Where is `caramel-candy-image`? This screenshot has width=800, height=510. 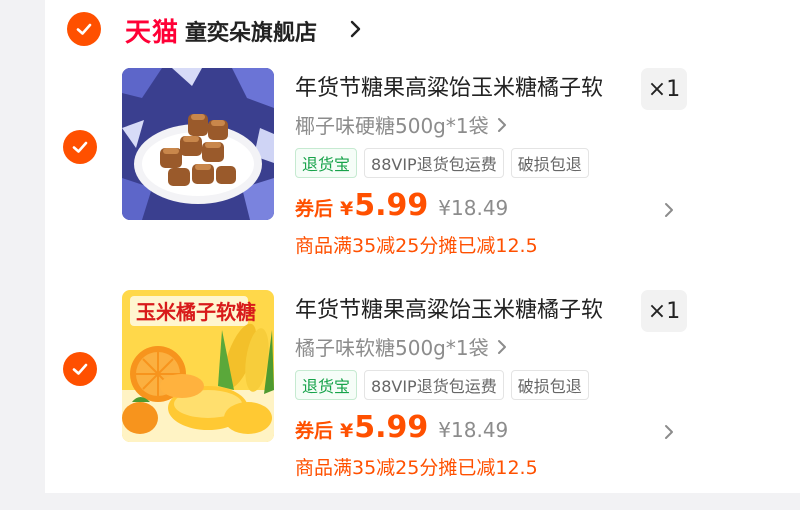
caramel-candy-image is located at coordinates (198, 144).